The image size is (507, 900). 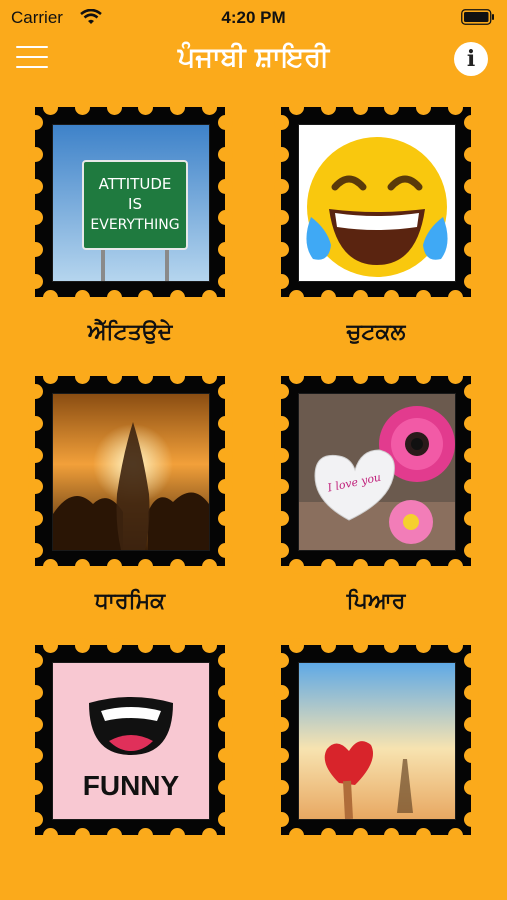 What do you see at coordinates (130, 601) in the screenshot?
I see `category-label: ਧਾਰਮਿਕ` at bounding box center [130, 601].